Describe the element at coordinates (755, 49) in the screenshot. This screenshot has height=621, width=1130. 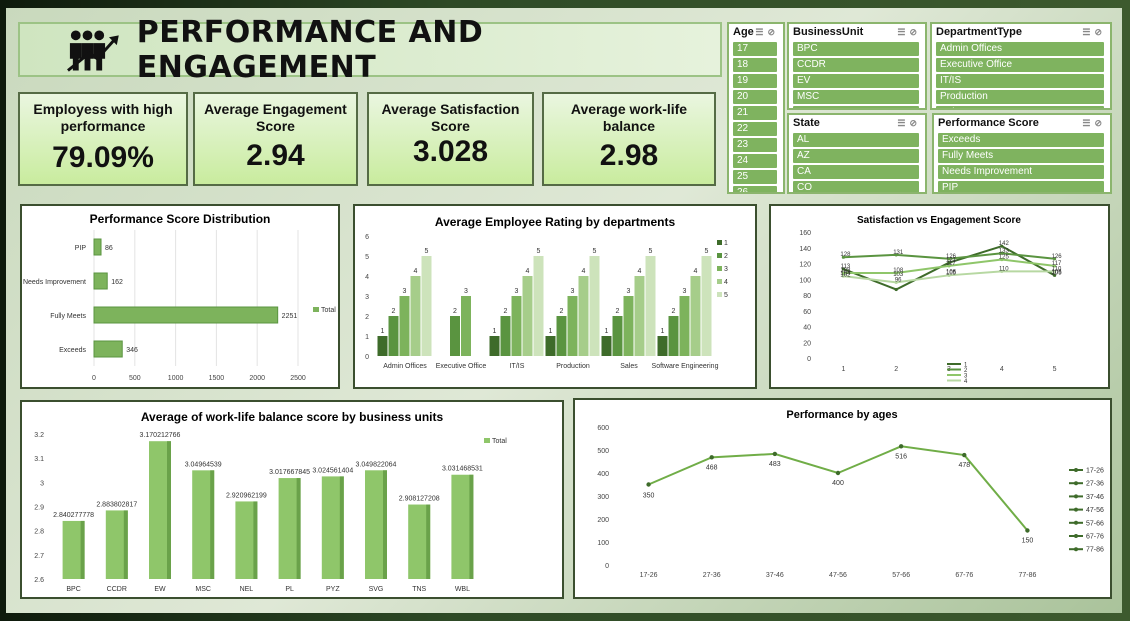
I see `slicer-item: 17` at that location.